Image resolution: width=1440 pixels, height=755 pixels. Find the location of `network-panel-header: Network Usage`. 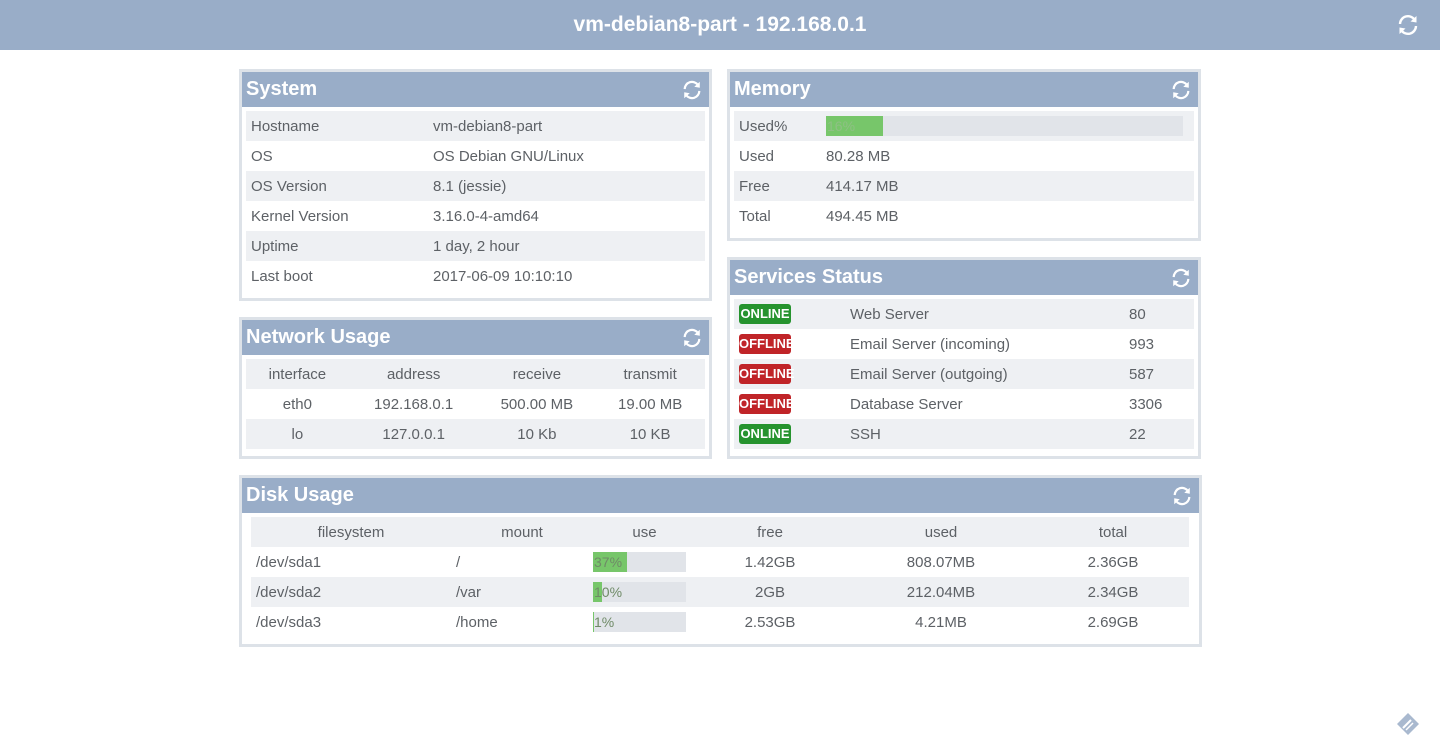

network-panel-header: Network Usage is located at coordinates (475, 337).